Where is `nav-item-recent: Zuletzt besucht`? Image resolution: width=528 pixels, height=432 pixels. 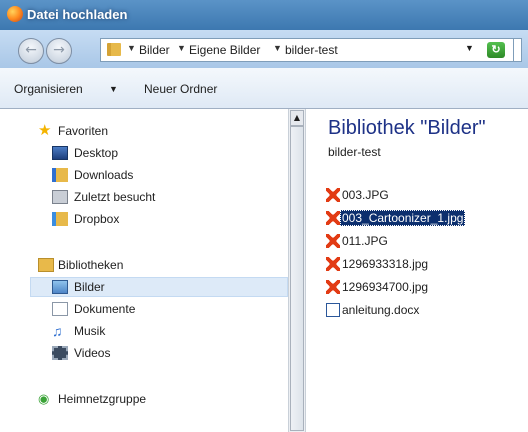 nav-item-recent: Zuletzt besucht is located at coordinates (125, 197).